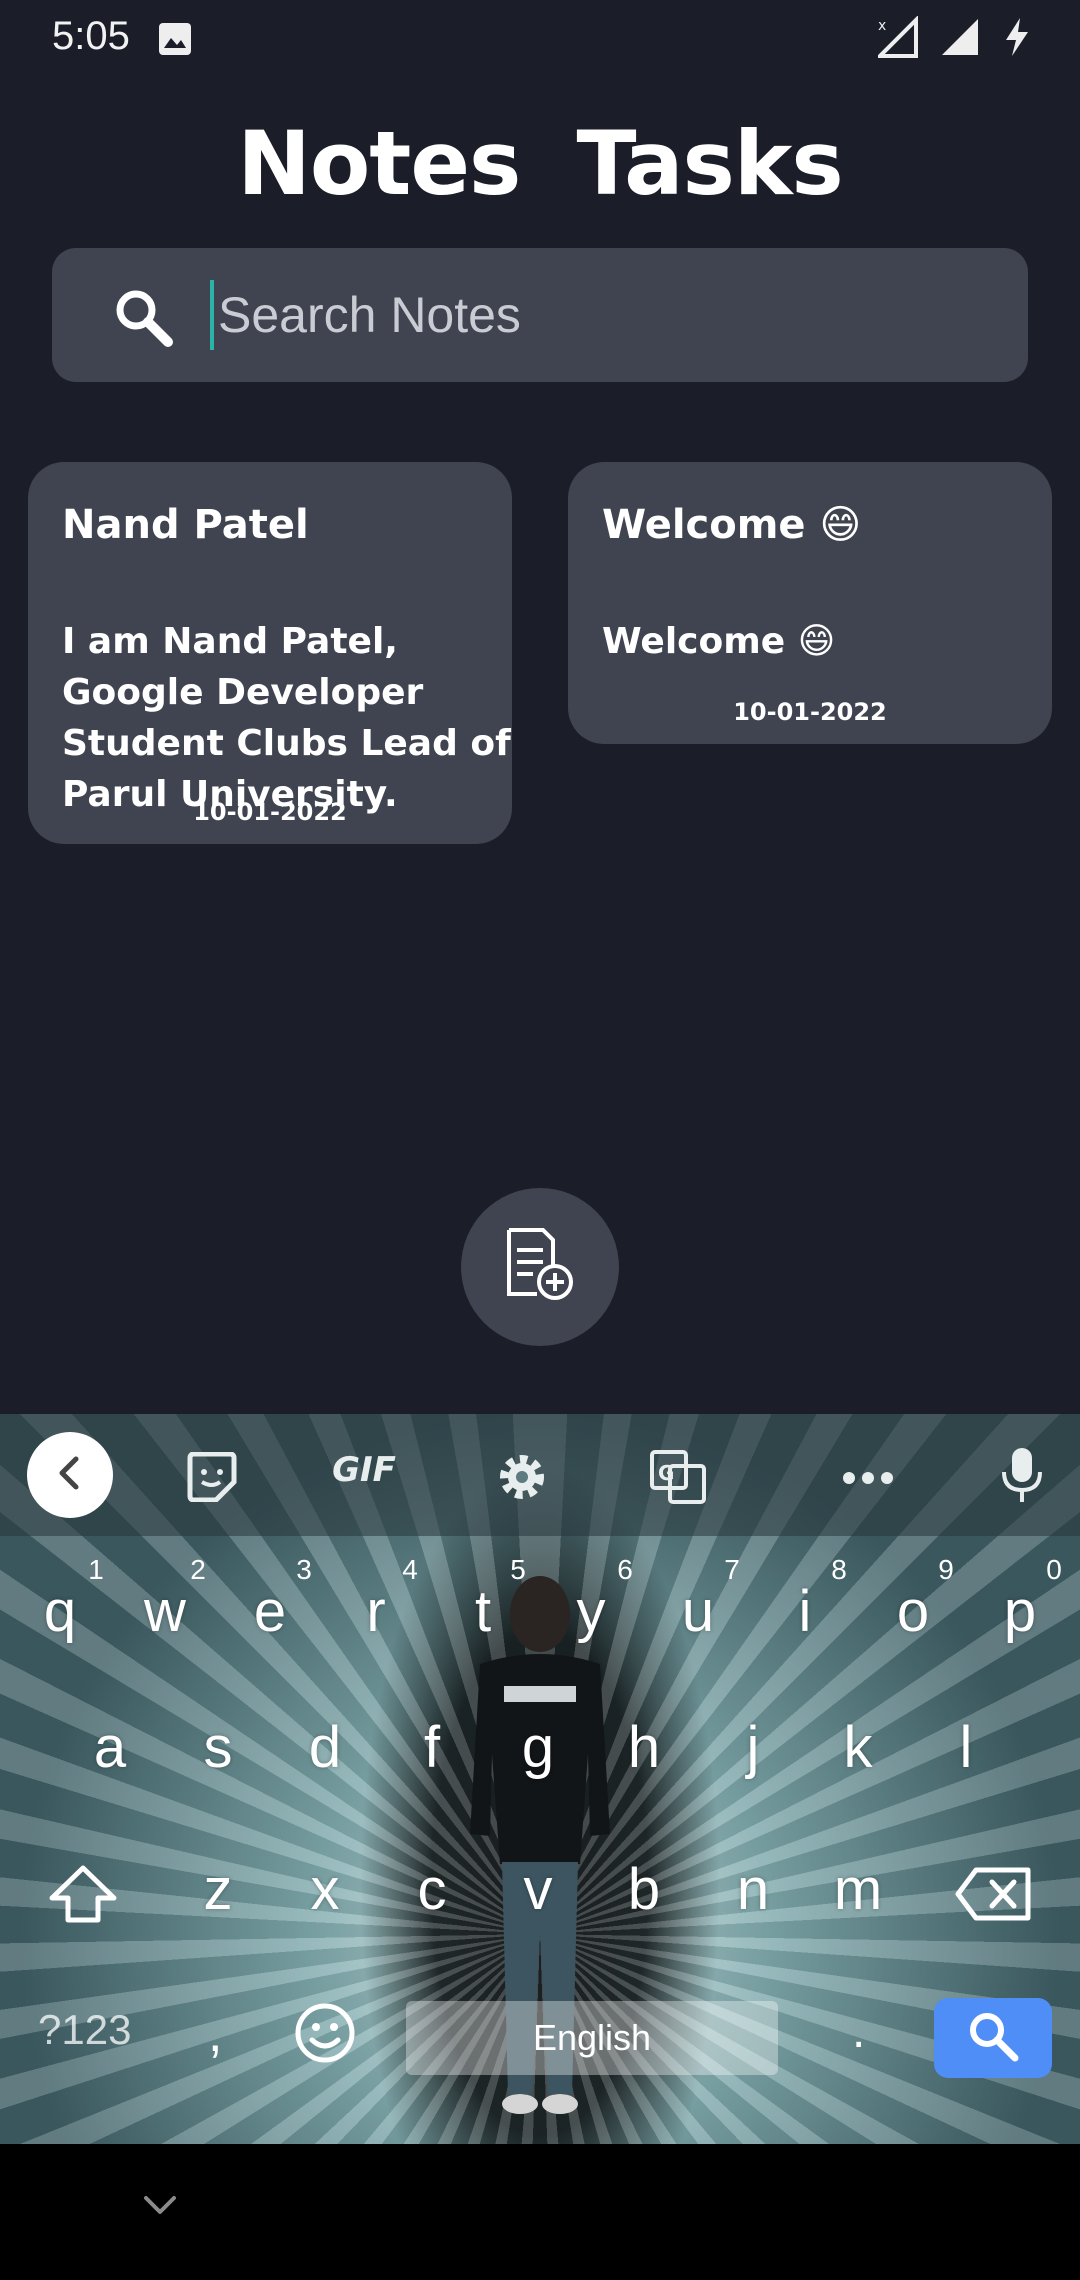 The height and width of the screenshot is (2280, 1080). I want to click on key-i: i, so click(805, 1611).